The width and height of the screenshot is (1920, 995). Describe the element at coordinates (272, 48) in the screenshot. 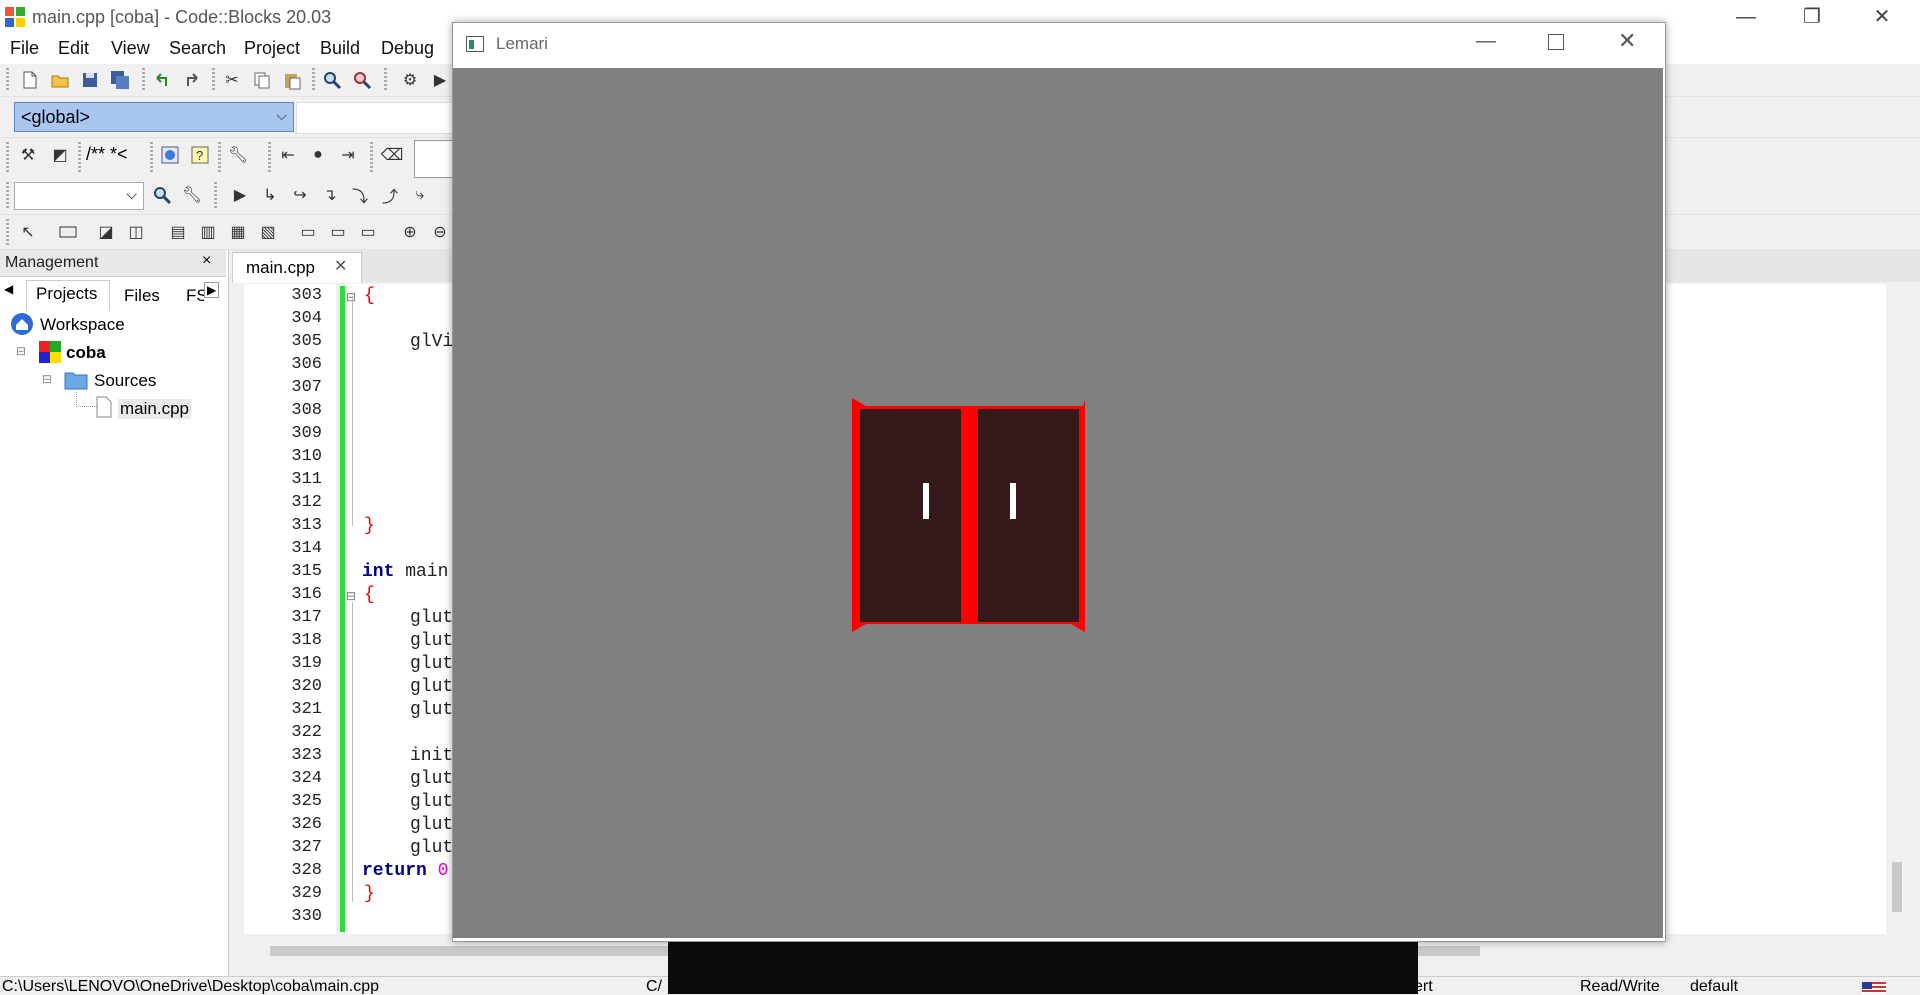

I see `menu-project: Project` at that location.